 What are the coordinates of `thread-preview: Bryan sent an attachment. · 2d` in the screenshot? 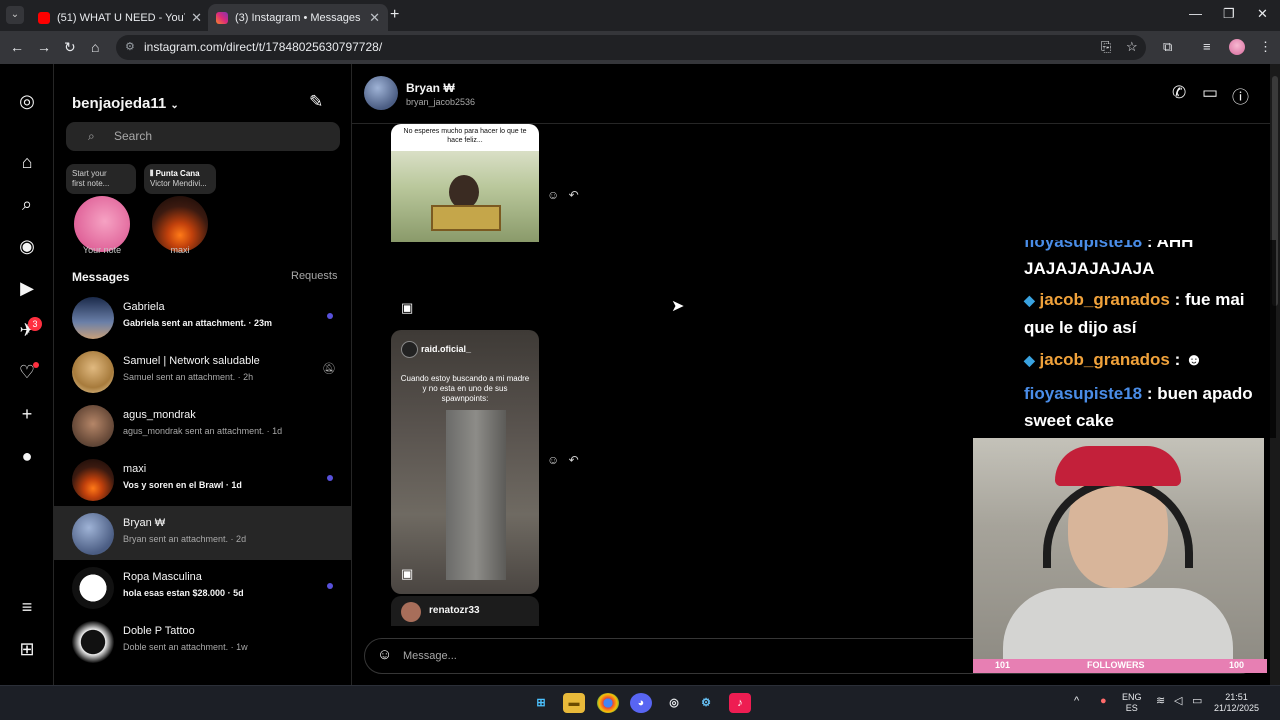 It's located at (185, 539).